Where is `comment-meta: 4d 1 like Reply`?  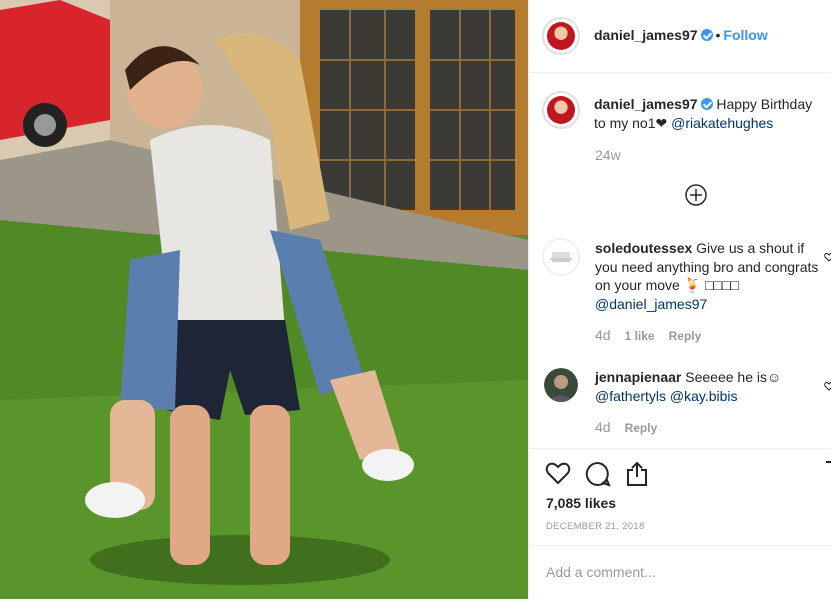 comment-meta: 4d 1 like Reply is located at coordinates (655, 335).